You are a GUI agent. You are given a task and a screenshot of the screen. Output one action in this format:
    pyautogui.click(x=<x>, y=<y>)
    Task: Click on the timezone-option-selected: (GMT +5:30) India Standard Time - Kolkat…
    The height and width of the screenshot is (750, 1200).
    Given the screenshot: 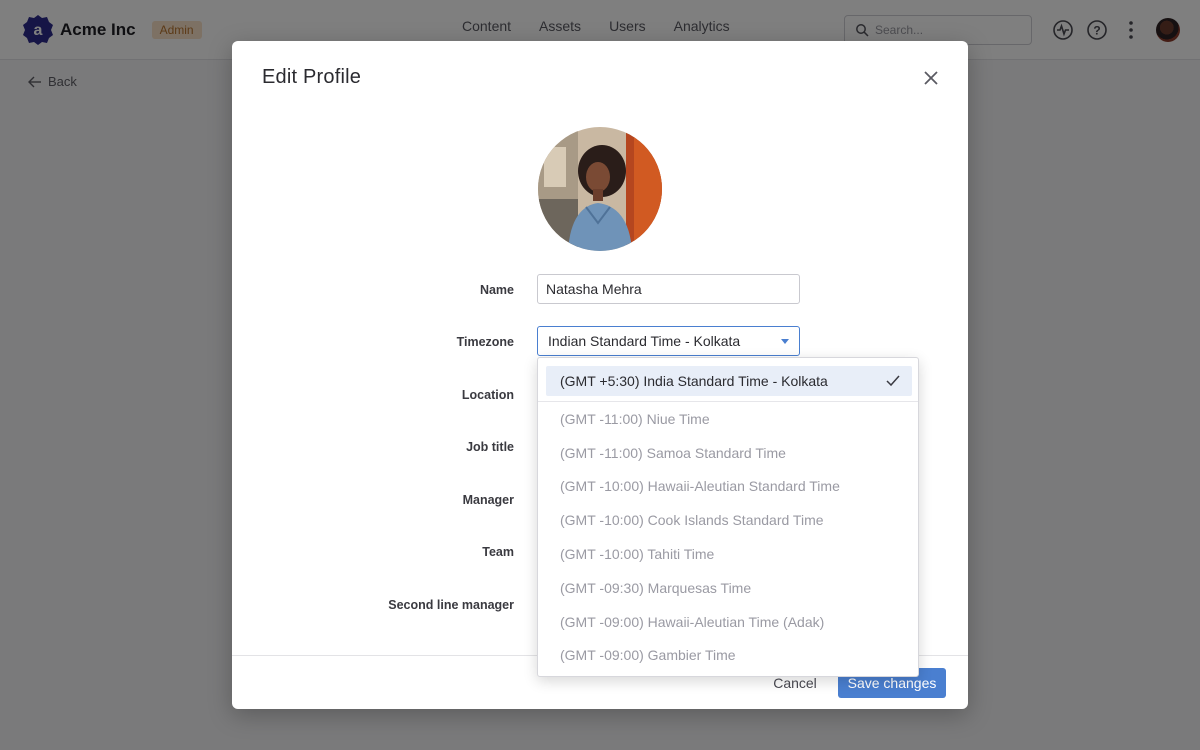 What is the action you would take?
    pyautogui.click(x=729, y=381)
    